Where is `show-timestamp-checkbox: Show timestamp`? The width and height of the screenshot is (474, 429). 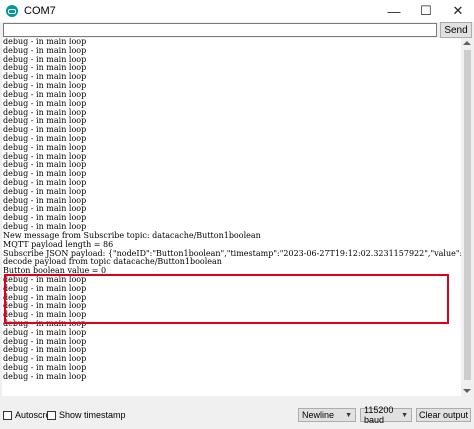
show-timestamp-checkbox: Show timestamp is located at coordinates (86, 415).